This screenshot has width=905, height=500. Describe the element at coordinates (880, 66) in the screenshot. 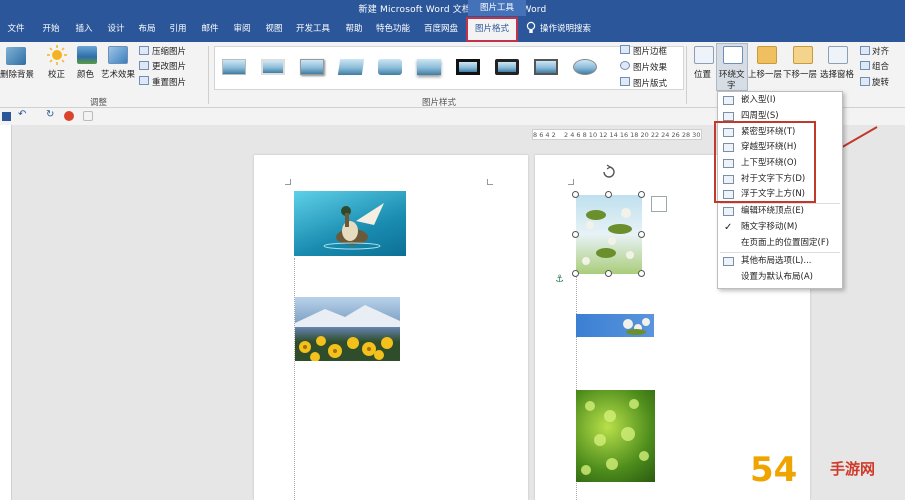

I see `group-button: 组合` at that location.